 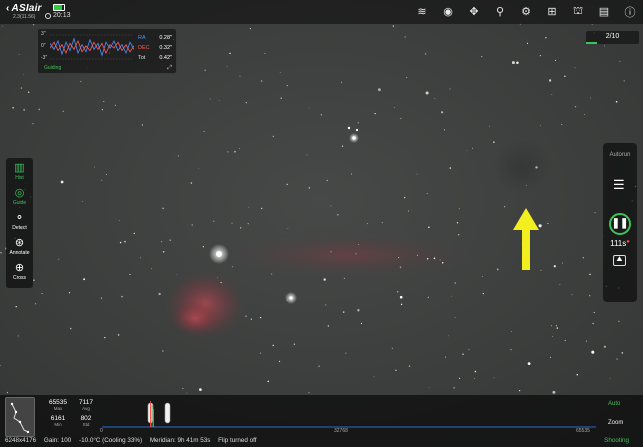 What do you see at coordinates (19, 218) in the screenshot?
I see `detect-icon: ⚬` at bounding box center [19, 218].